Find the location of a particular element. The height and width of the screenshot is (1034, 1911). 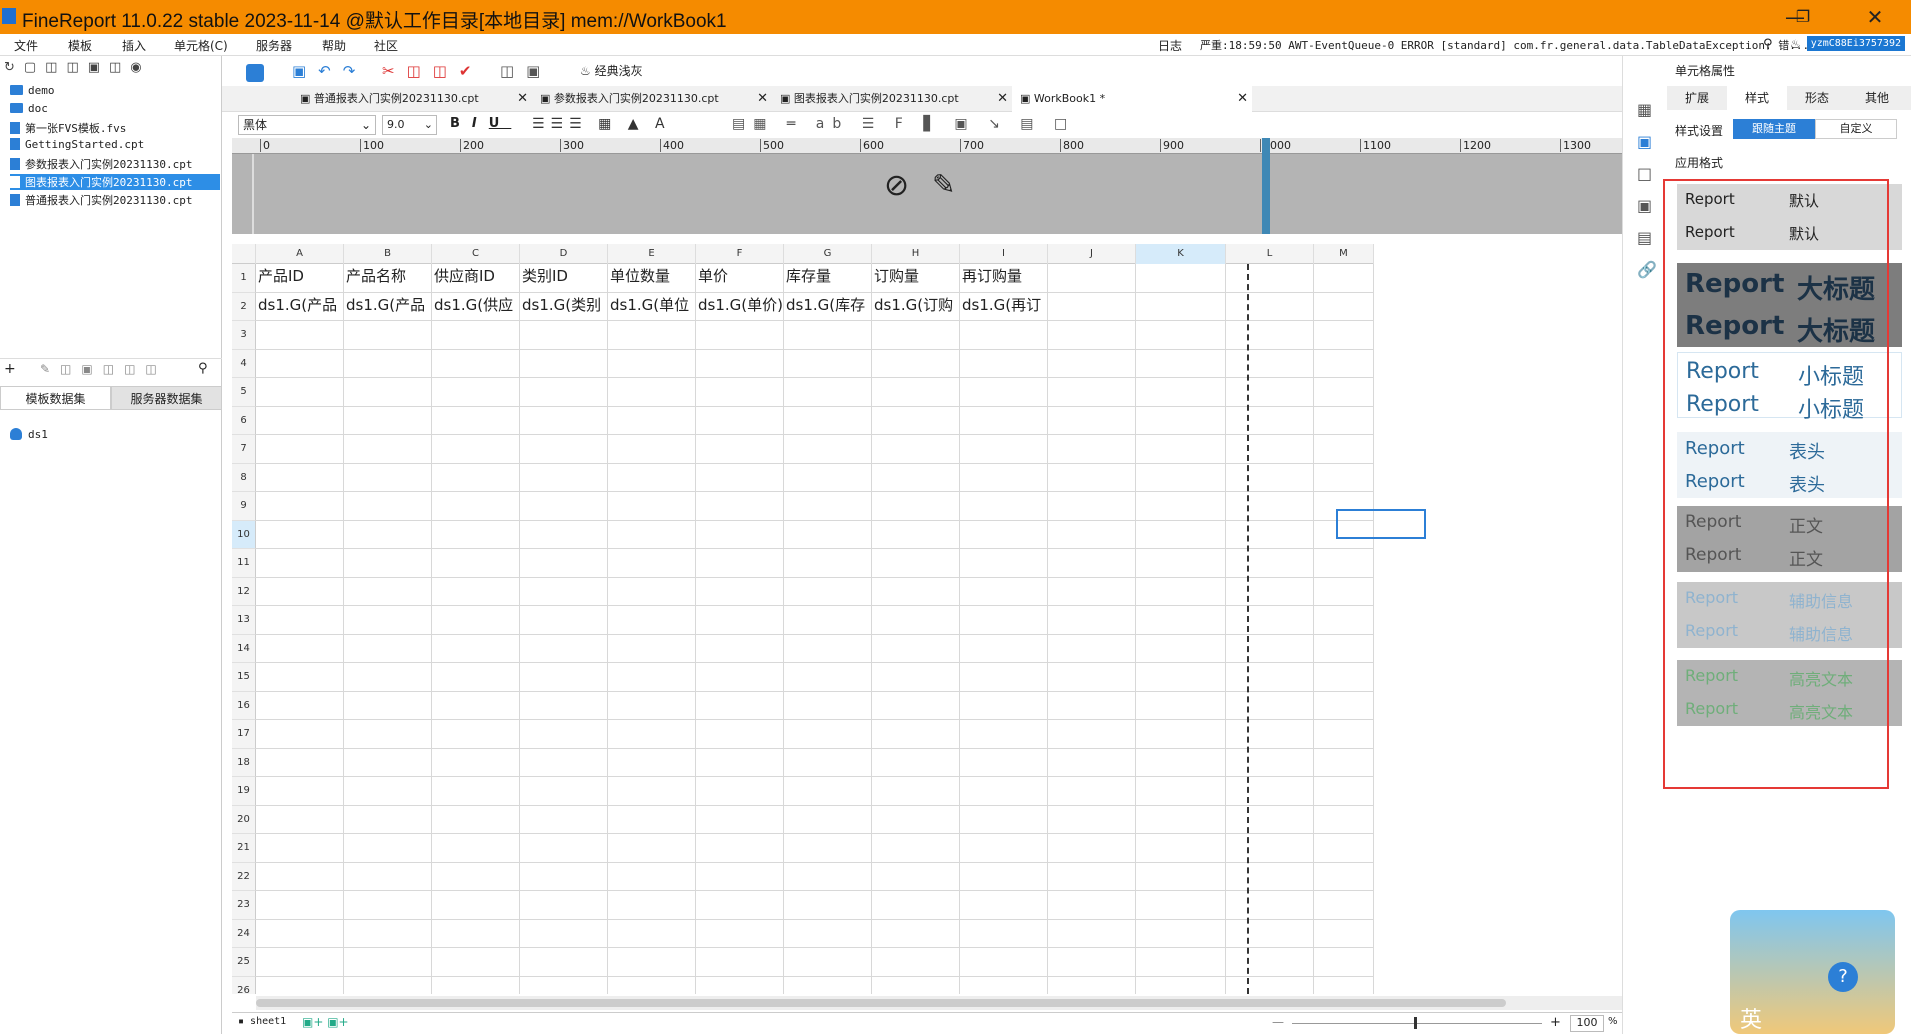

zoom-in-icon: + is located at coordinates (1555, 1022).